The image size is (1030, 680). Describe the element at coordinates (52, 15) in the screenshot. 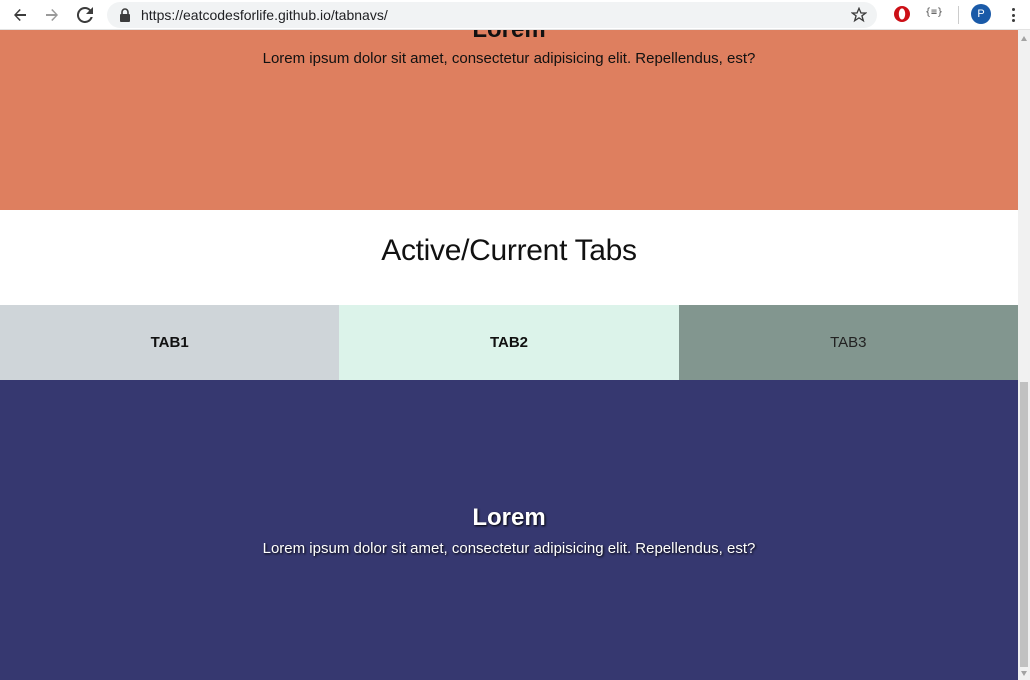

I see `forward-arrow-icon` at that location.